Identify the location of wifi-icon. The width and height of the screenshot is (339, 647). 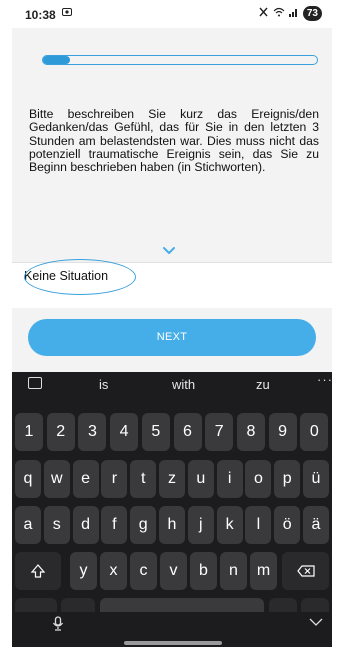
(279, 13).